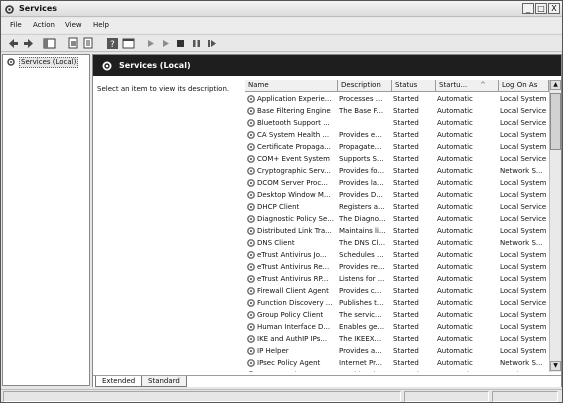 This screenshot has height=403, width=563. I want to click on gear-icon, so click(107, 67).